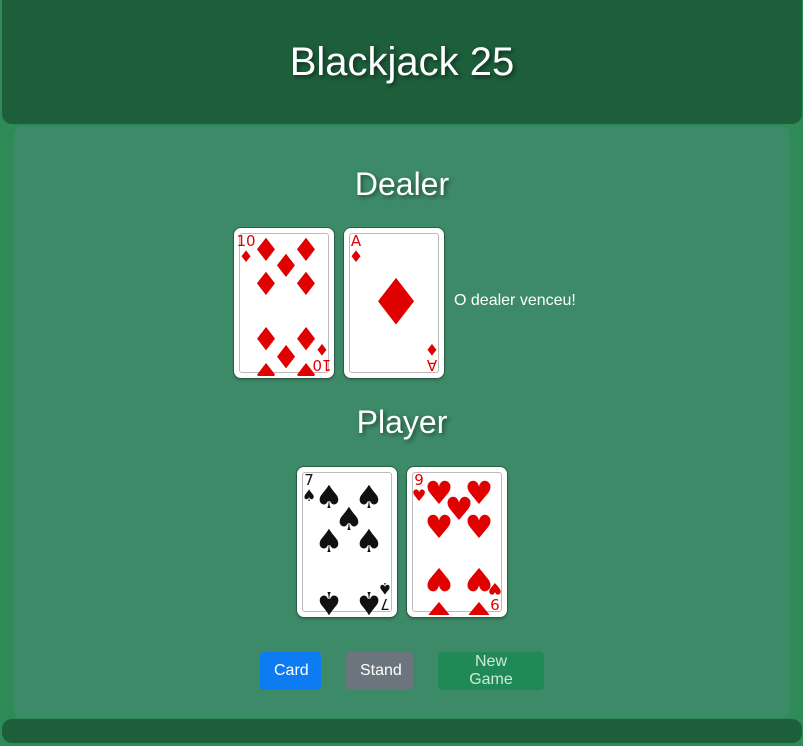 This screenshot has width=803, height=746. What do you see at coordinates (402, 731) in the screenshot?
I see `footer` at bounding box center [402, 731].